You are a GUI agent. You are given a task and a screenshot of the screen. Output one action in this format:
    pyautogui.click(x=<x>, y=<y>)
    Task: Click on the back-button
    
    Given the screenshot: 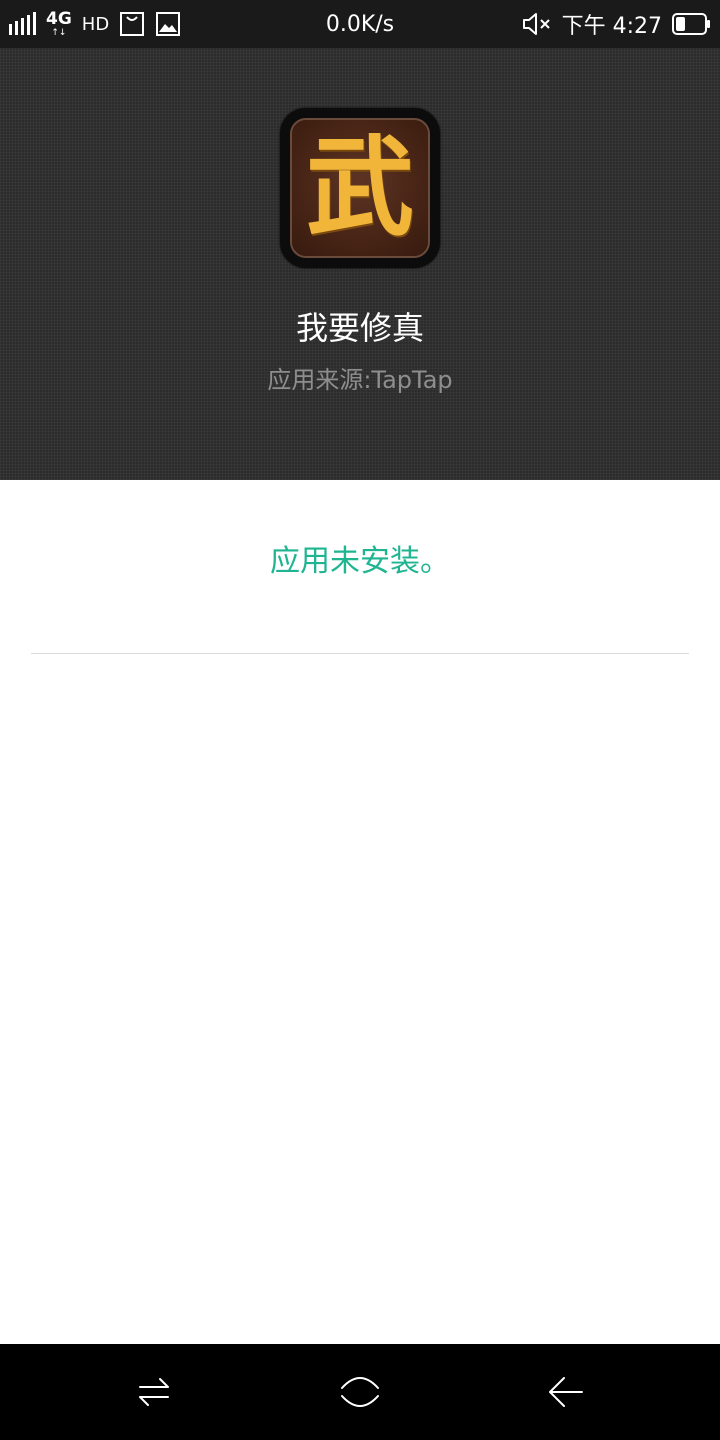 What is the action you would take?
    pyautogui.click(x=566, y=1392)
    